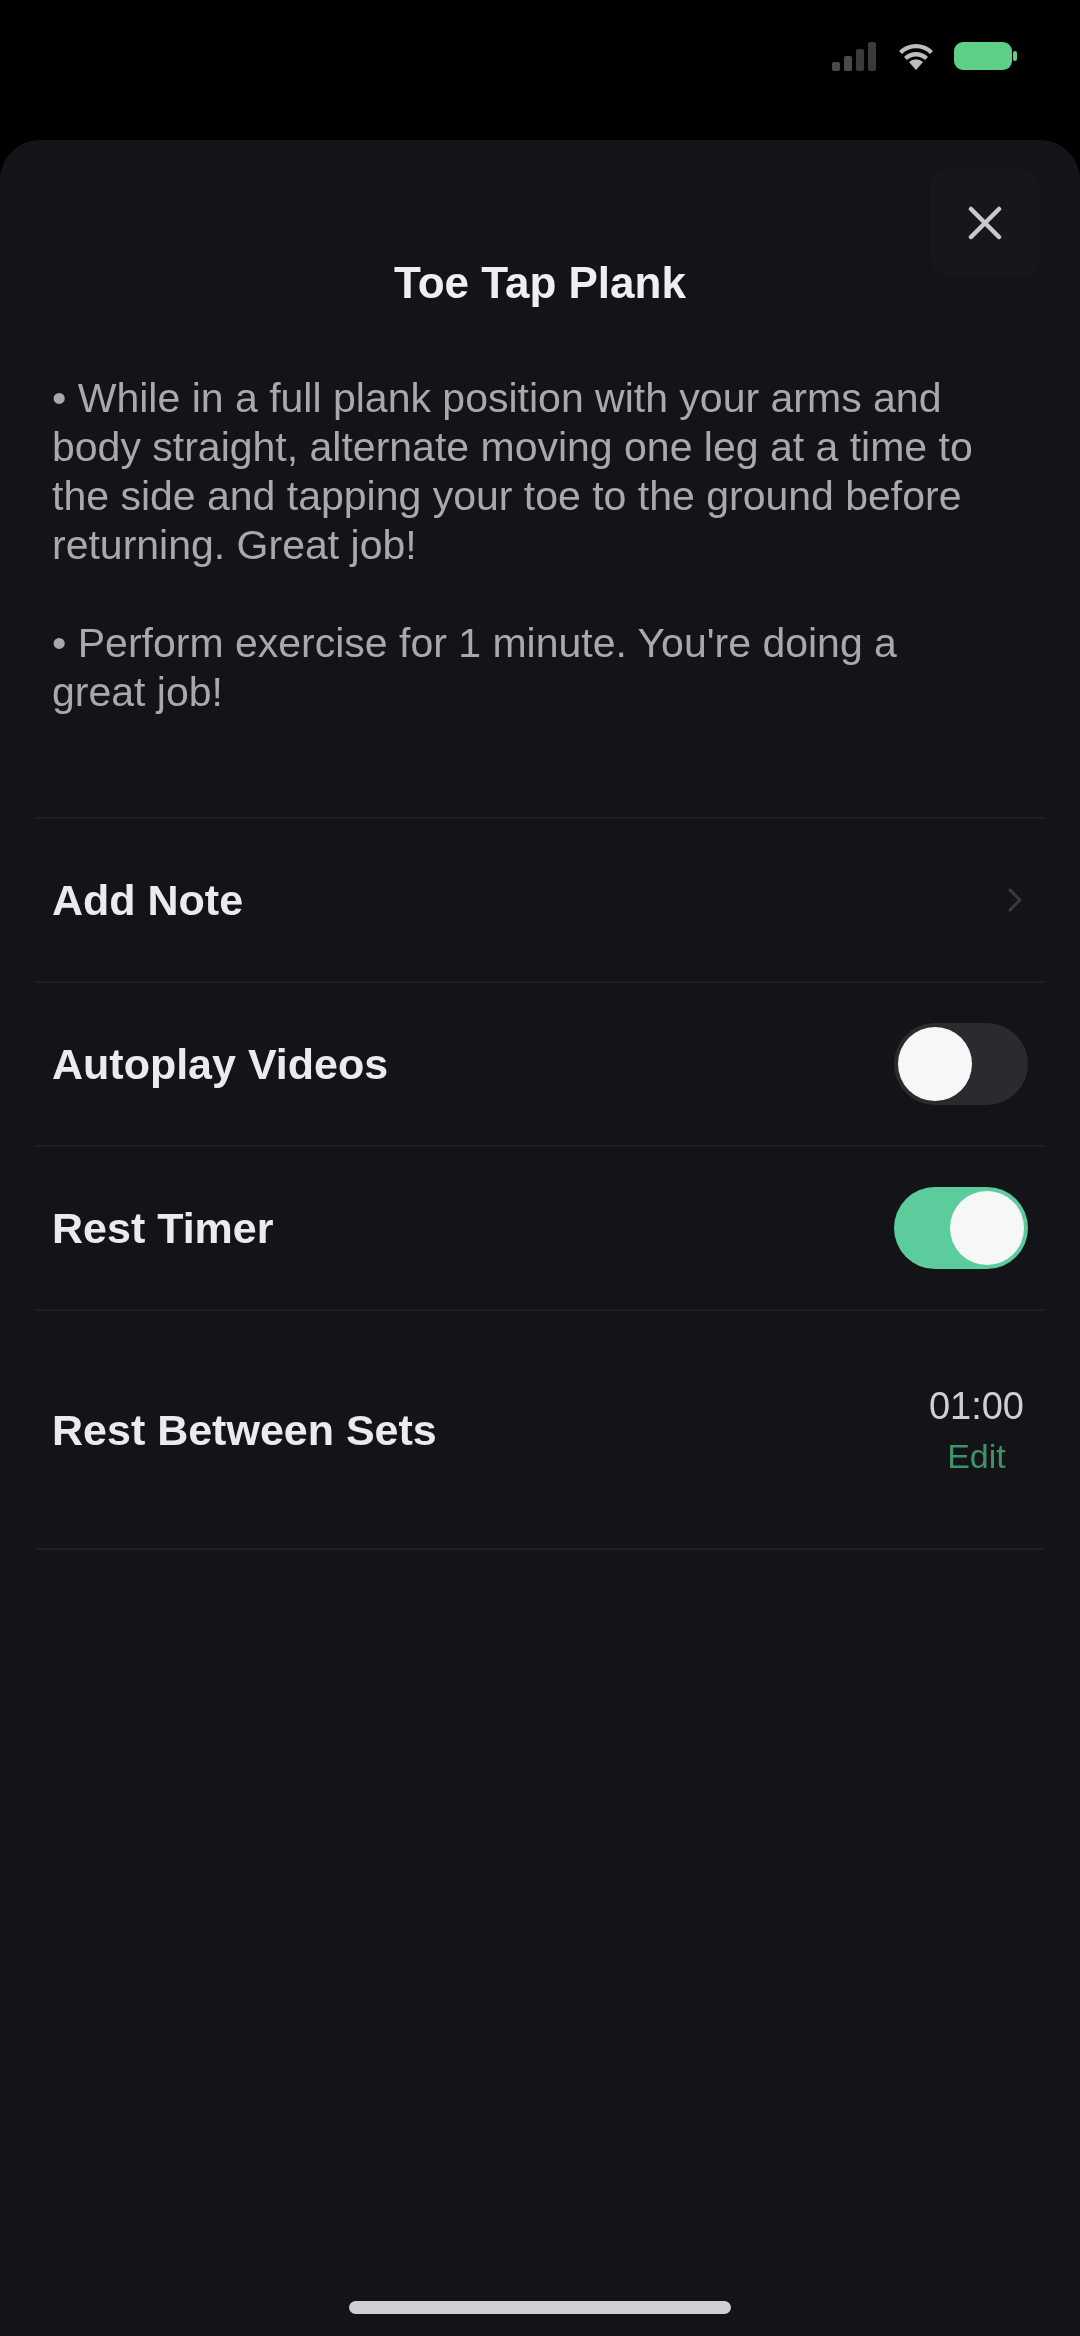  What do you see at coordinates (220, 1064) in the screenshot?
I see `setting-label: Autoplay Videos` at bounding box center [220, 1064].